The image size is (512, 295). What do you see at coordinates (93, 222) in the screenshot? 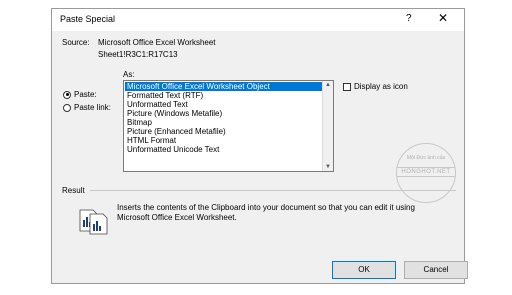
I see `paste-result-icon` at bounding box center [93, 222].